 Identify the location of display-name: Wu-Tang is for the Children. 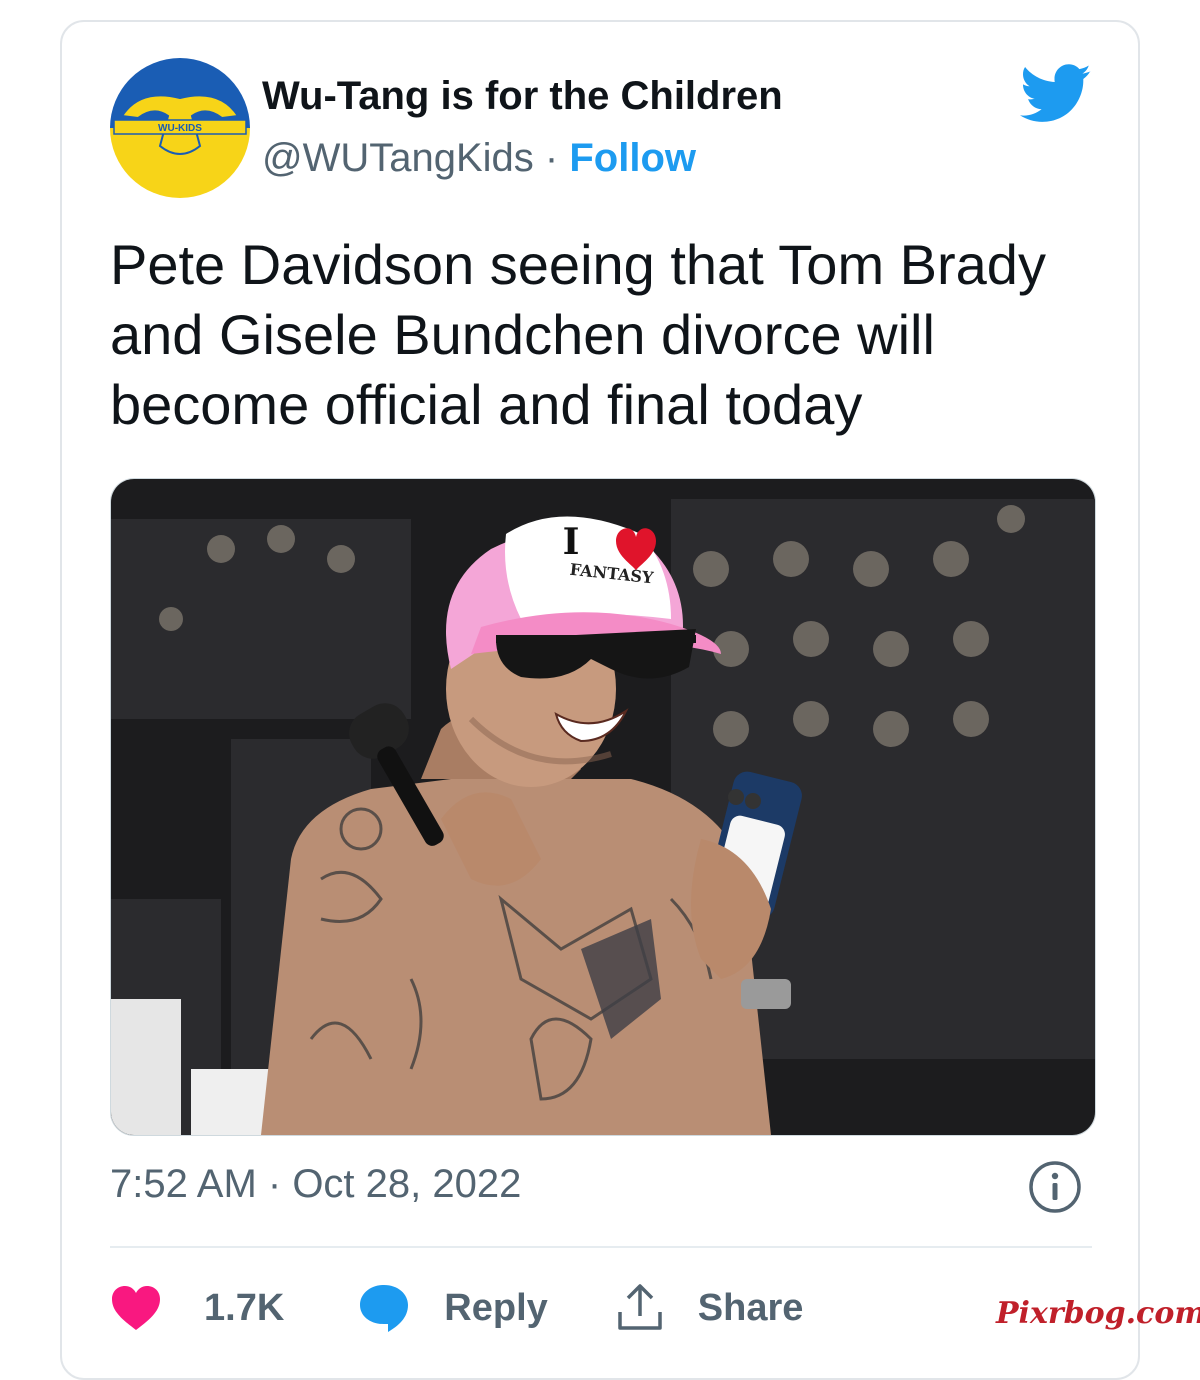
(522, 96).